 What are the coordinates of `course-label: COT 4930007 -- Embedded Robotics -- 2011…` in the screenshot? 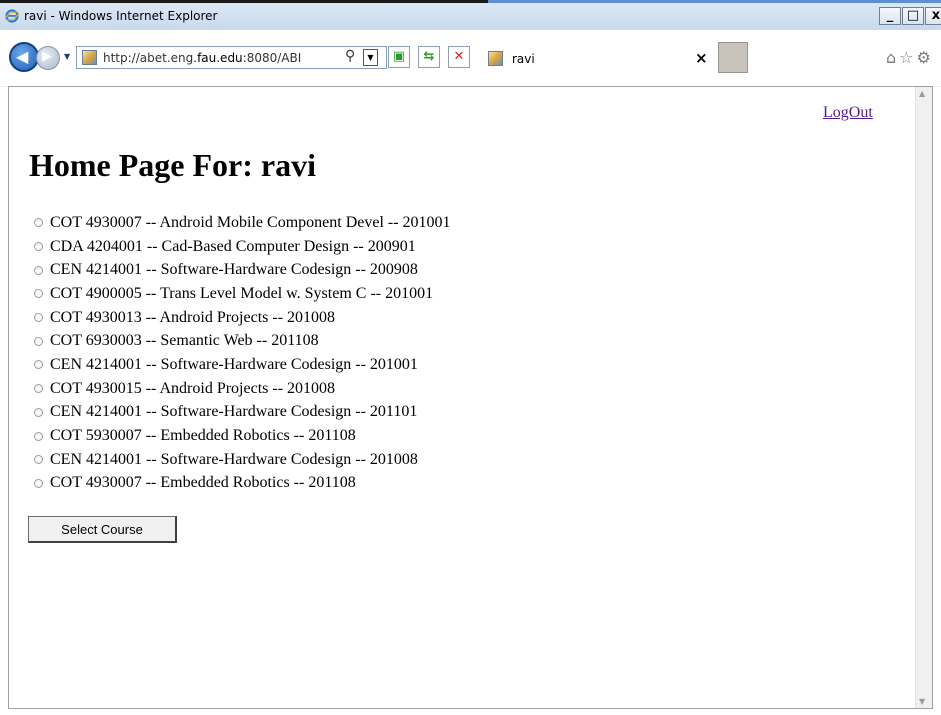 It's located at (203, 483).